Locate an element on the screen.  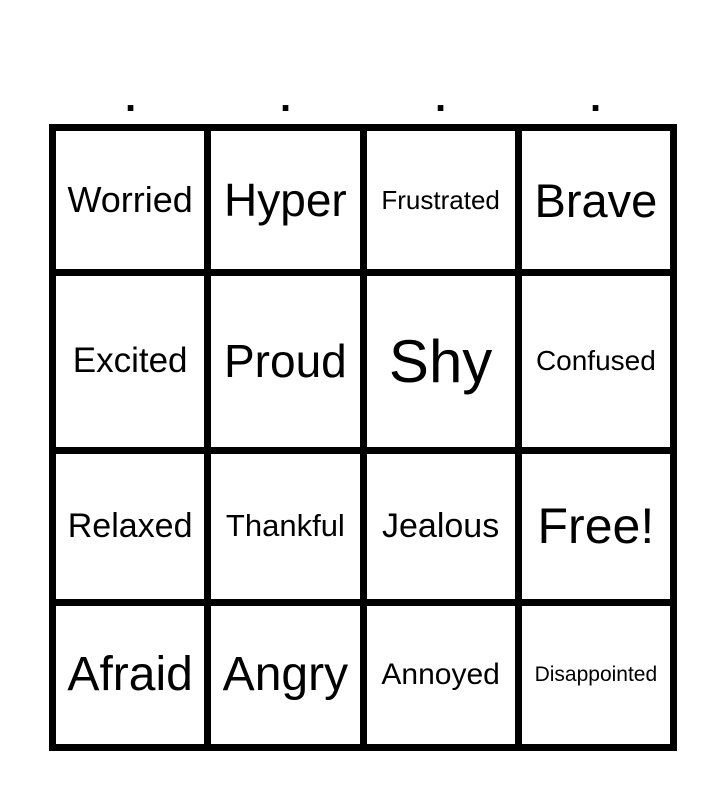
header-column-3: . is located at coordinates (440, 98).